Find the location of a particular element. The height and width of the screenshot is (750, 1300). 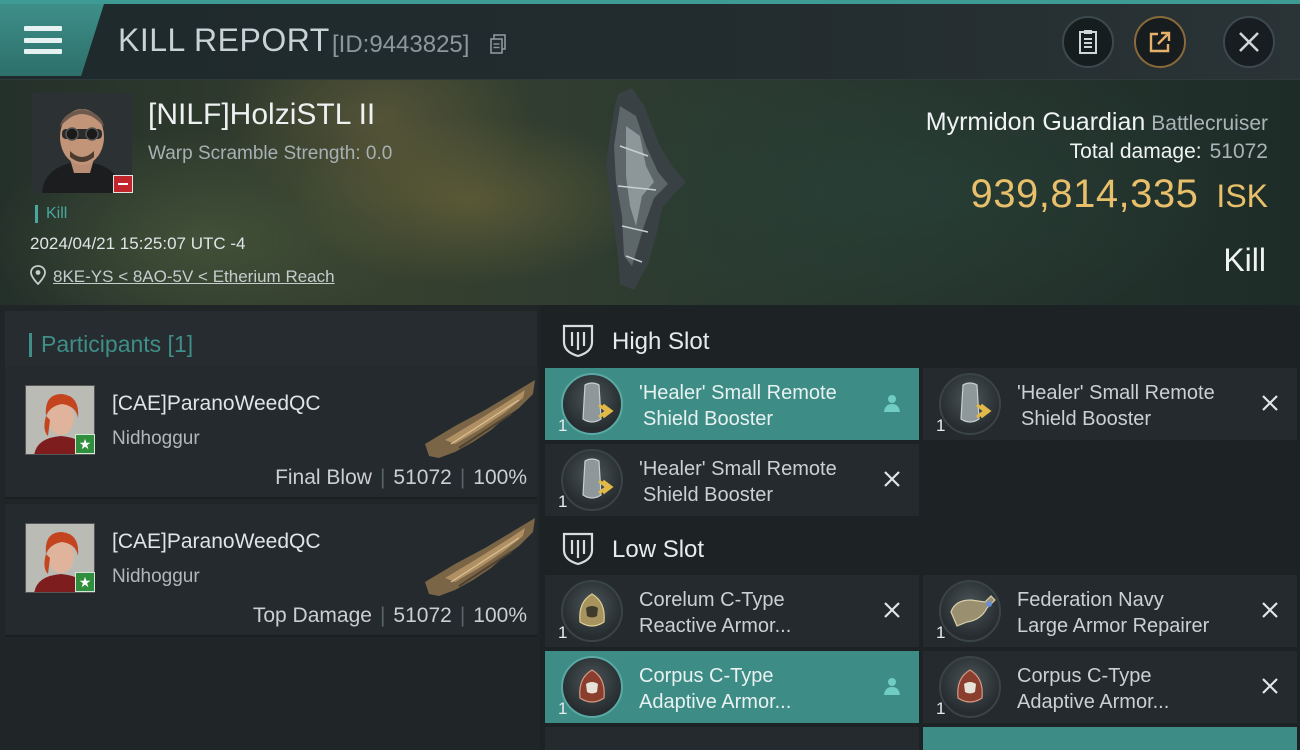

location-pin-icon is located at coordinates (38, 275).